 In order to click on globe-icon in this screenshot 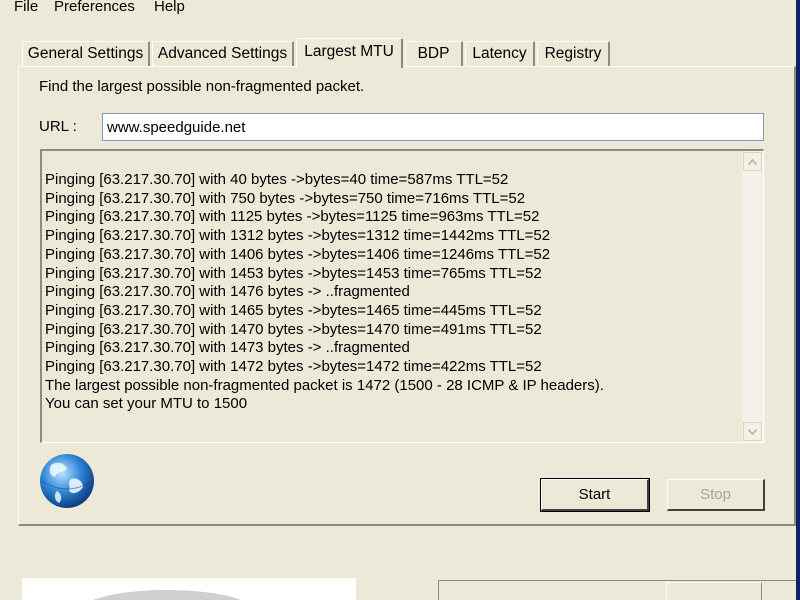, I will do `click(67, 483)`.